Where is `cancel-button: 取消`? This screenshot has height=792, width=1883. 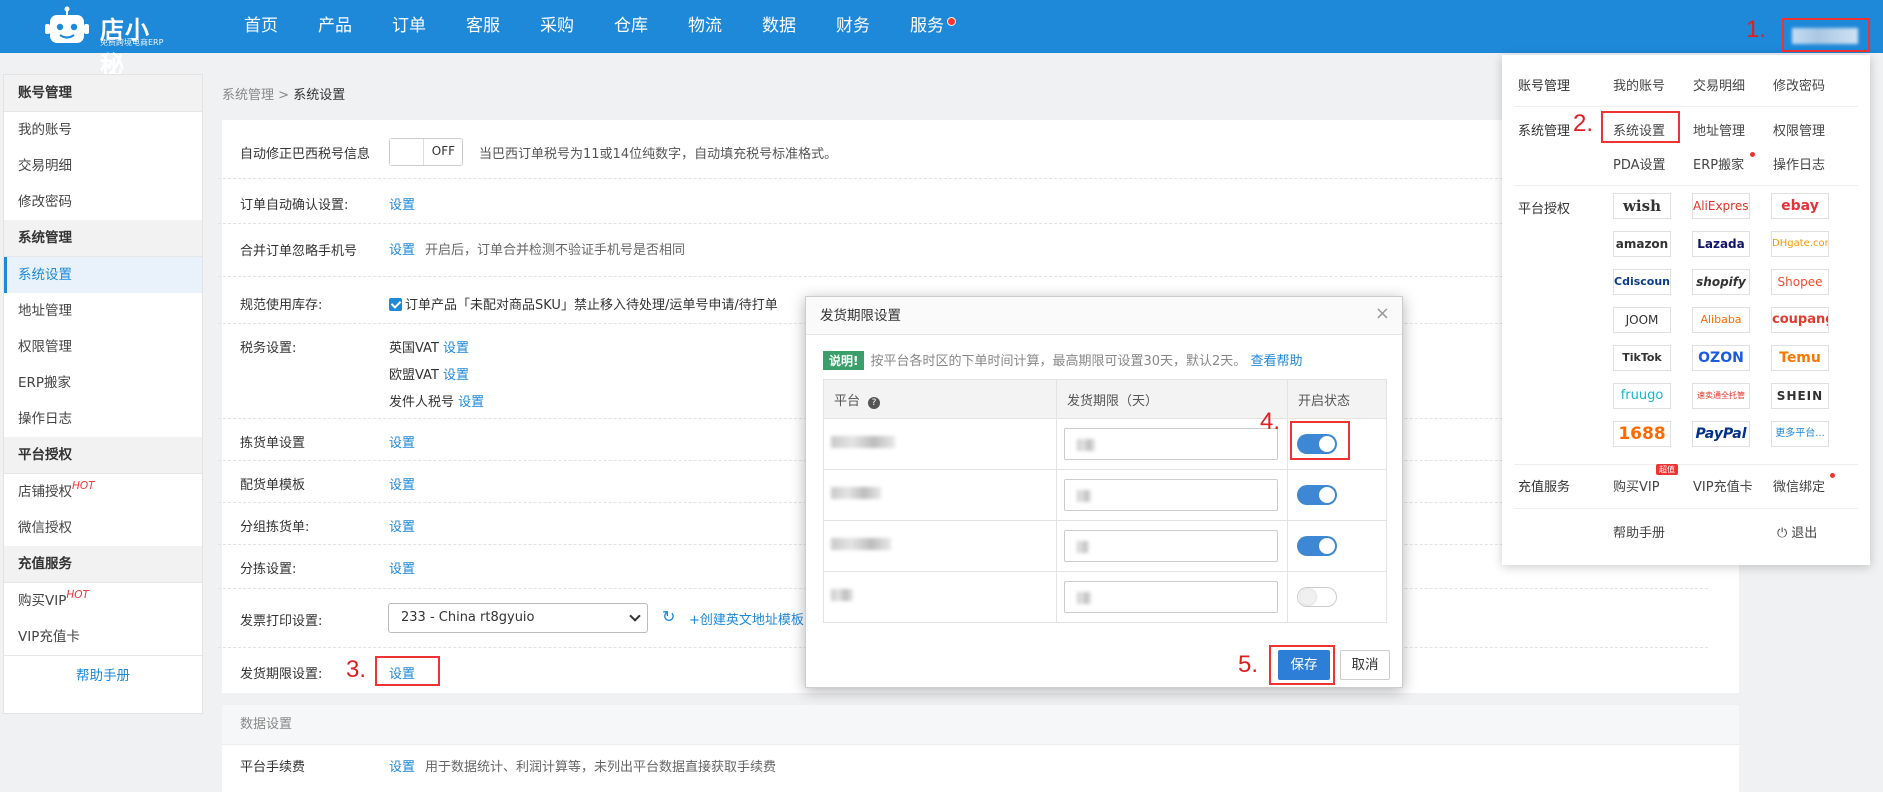 cancel-button: 取消 is located at coordinates (1365, 665).